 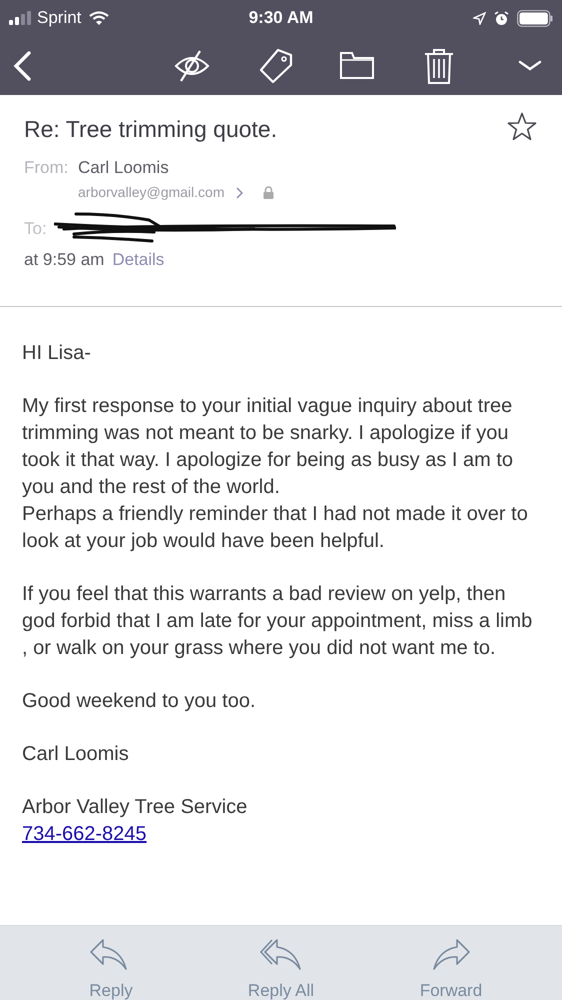 What do you see at coordinates (64, 260) in the screenshot?
I see `received-time: at 9:59 am` at bounding box center [64, 260].